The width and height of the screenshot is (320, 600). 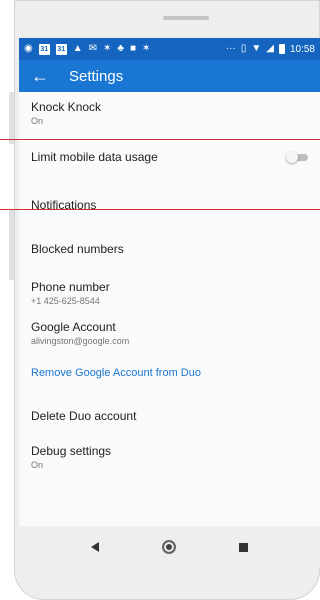 I want to click on back-arrow-icon: ←, so click(x=43, y=76).